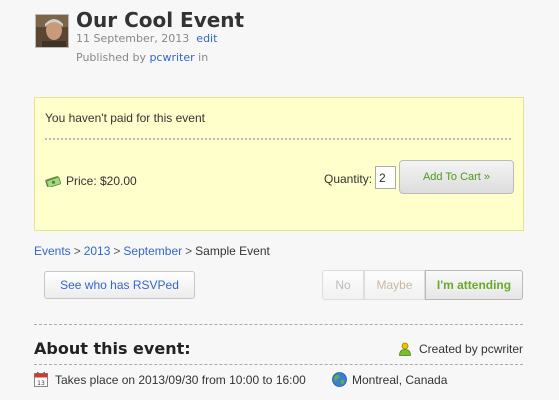 The height and width of the screenshot is (400, 559). I want to click on avatar, so click(52, 31).